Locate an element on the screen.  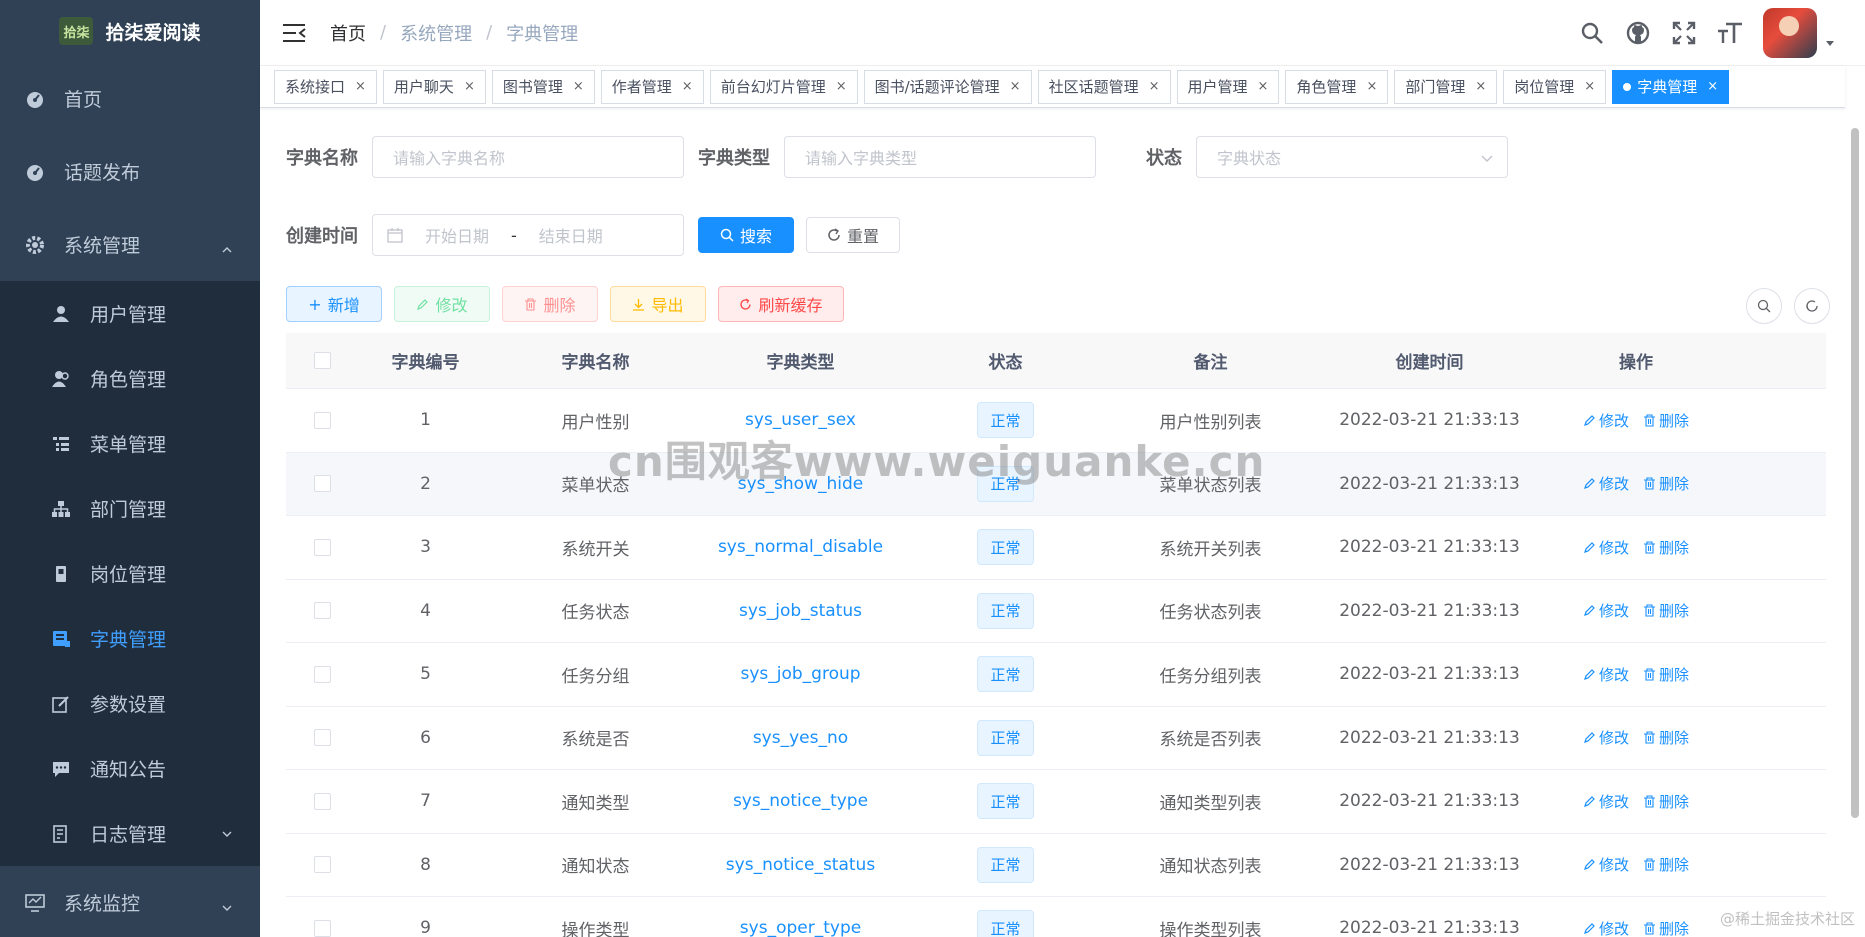
tag-api: 系统接口 × is located at coordinates (325, 86).